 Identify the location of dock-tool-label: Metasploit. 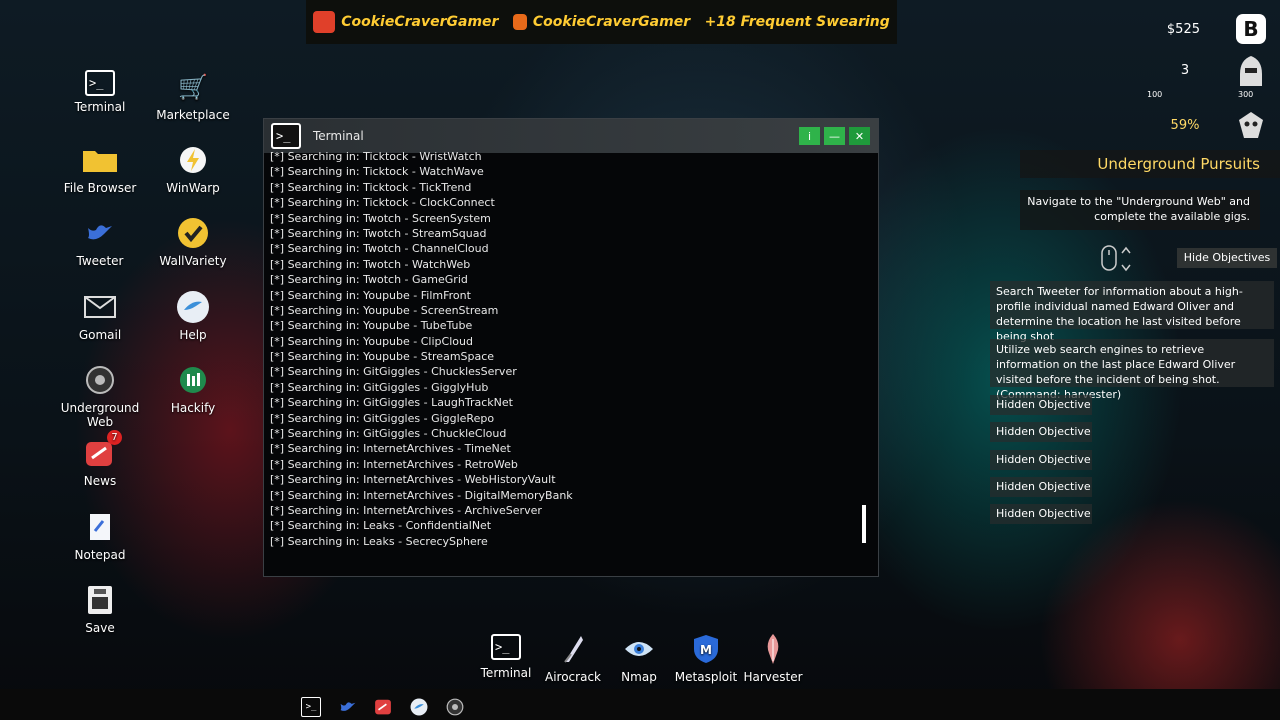
(706, 677).